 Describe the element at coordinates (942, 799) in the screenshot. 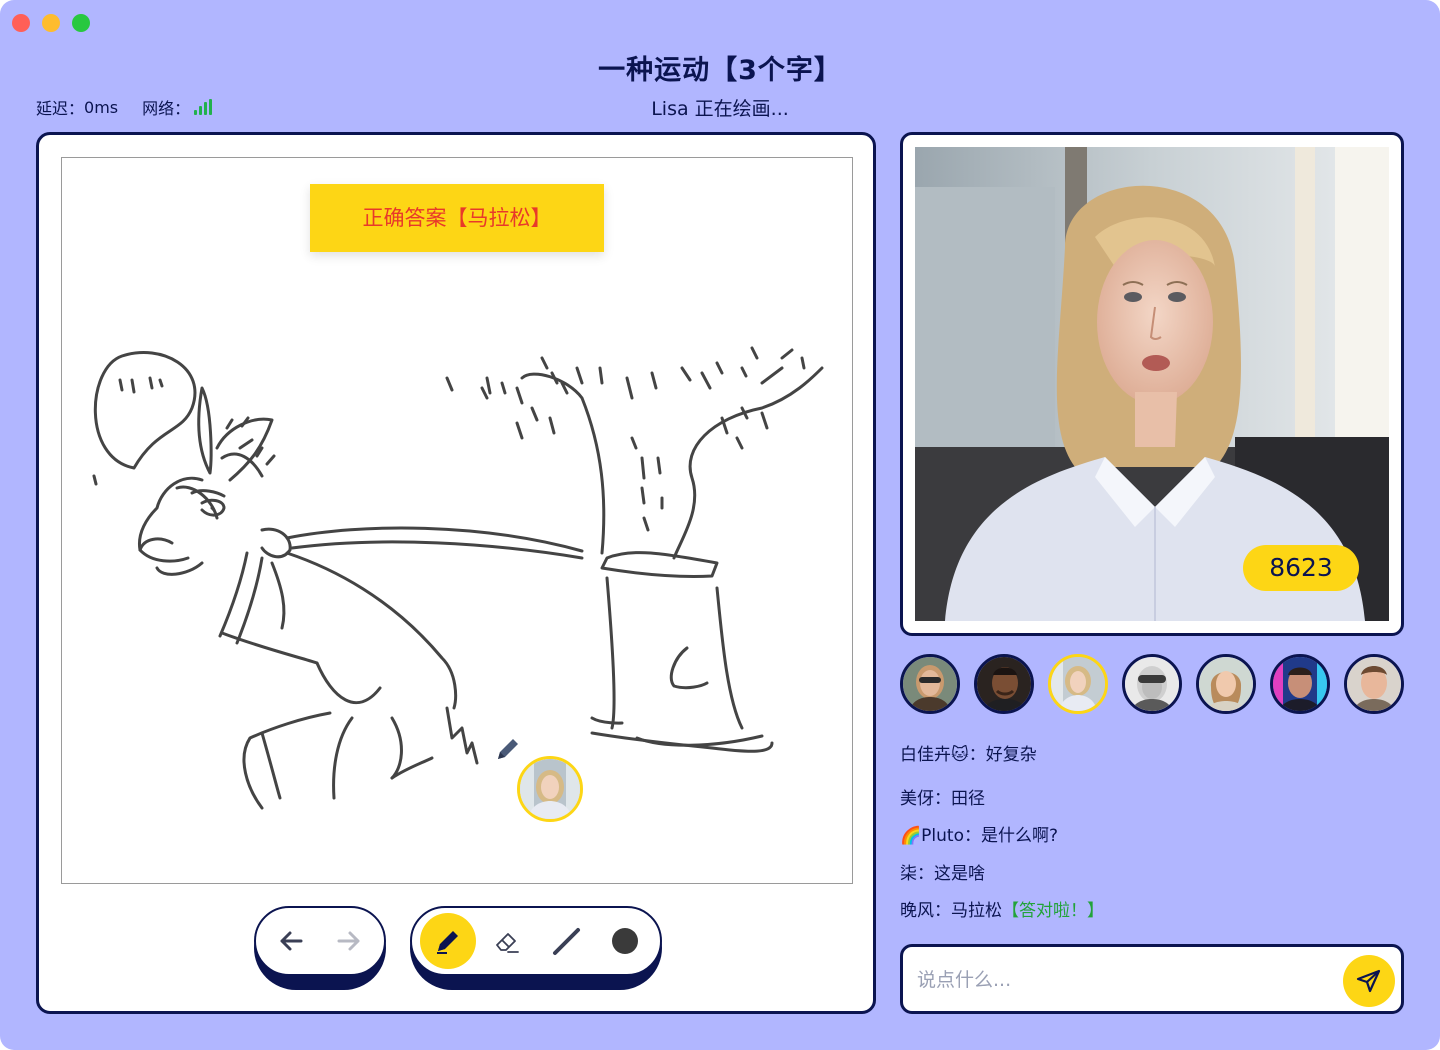

I see `chat-message: 美伢：田径` at that location.